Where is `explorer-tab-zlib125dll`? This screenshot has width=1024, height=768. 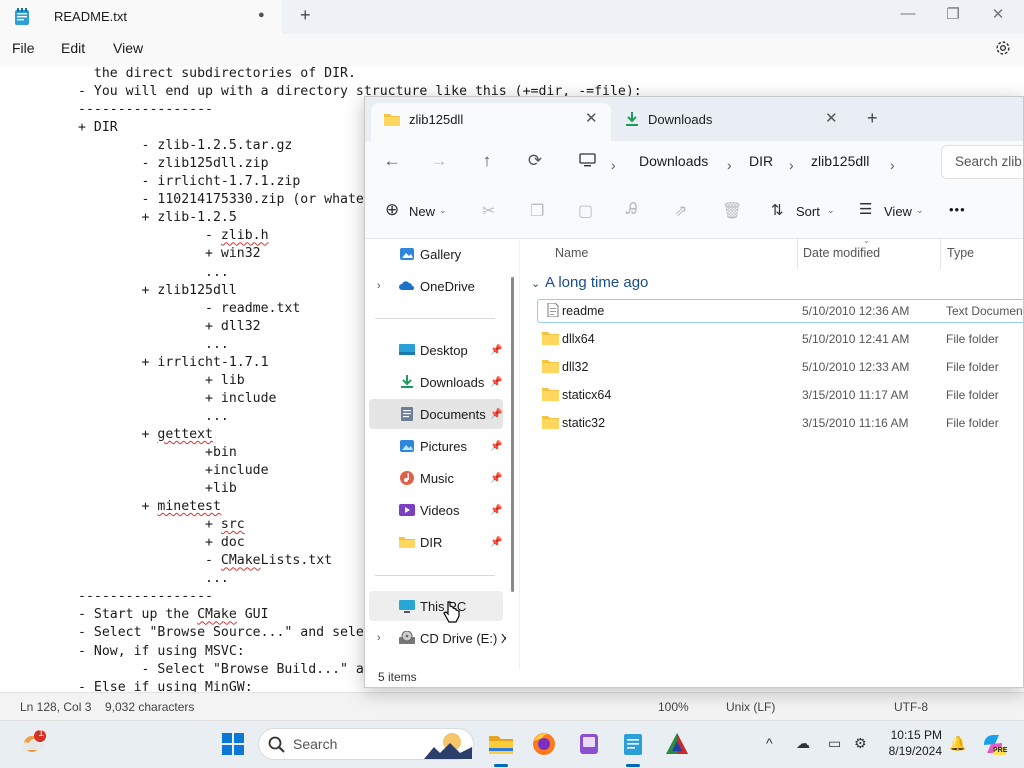
explorer-tab-zlib125dll is located at coordinates (491, 122).